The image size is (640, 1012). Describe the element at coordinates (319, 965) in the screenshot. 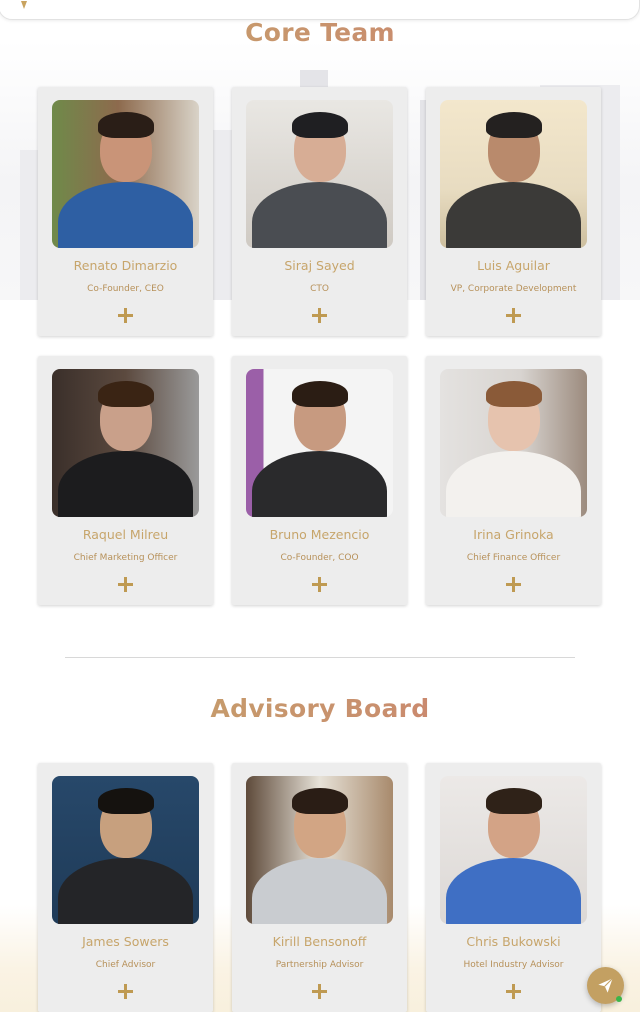

I see `advisor-role: Partnership Advisor` at that location.